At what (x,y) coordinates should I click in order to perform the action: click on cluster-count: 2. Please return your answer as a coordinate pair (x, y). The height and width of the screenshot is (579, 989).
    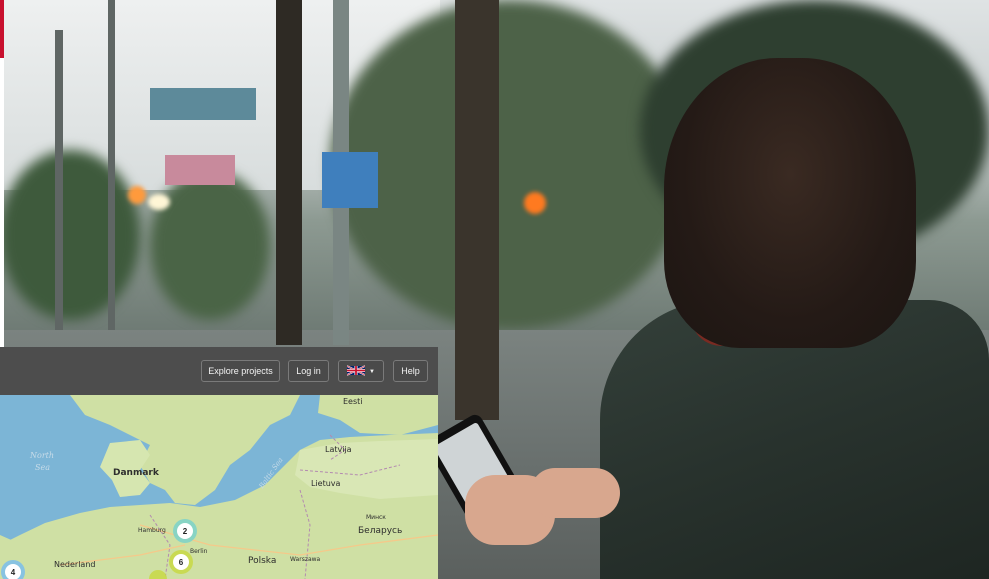
    Looking at the image, I should click on (185, 531).